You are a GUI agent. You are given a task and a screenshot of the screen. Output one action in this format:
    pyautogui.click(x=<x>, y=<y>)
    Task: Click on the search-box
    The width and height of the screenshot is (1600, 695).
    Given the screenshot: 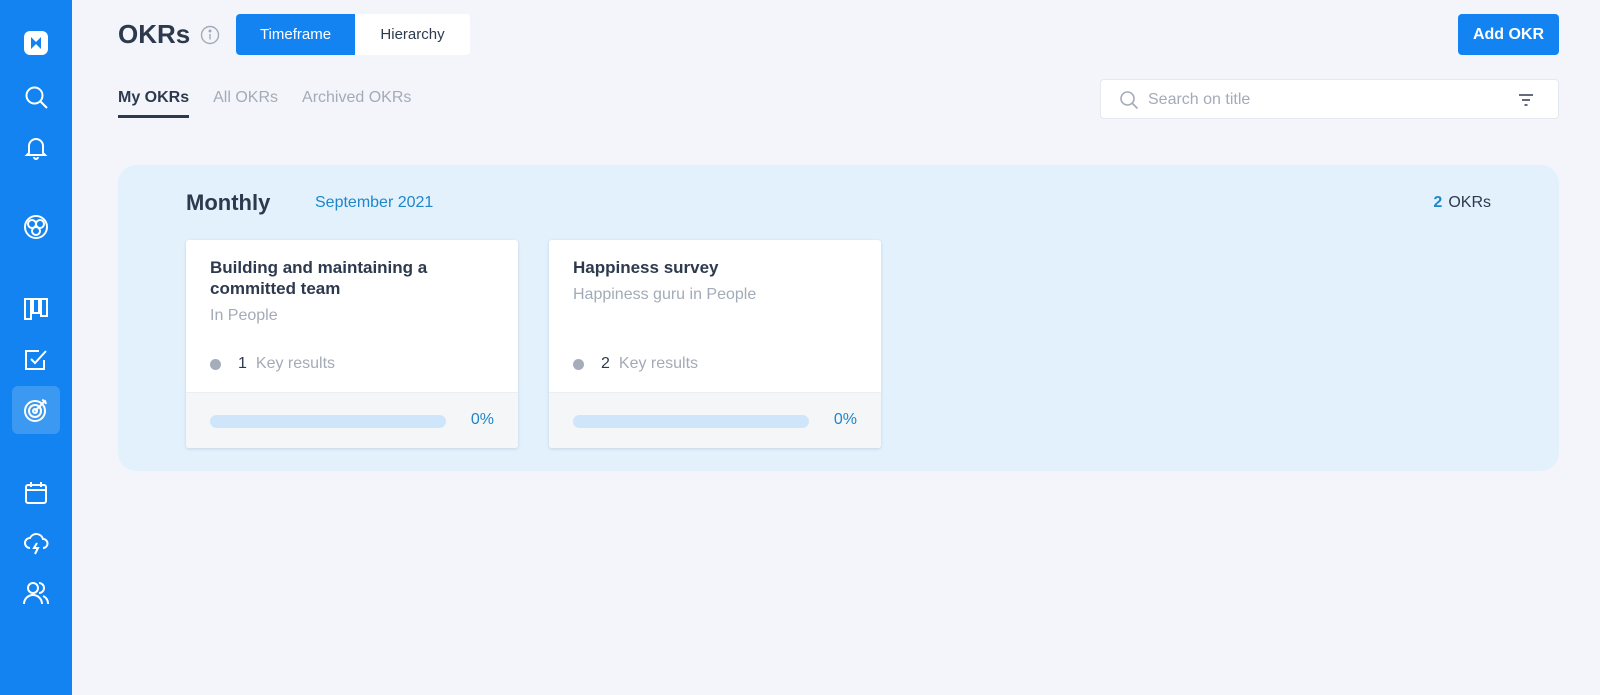 What is the action you would take?
    pyautogui.click(x=1329, y=99)
    